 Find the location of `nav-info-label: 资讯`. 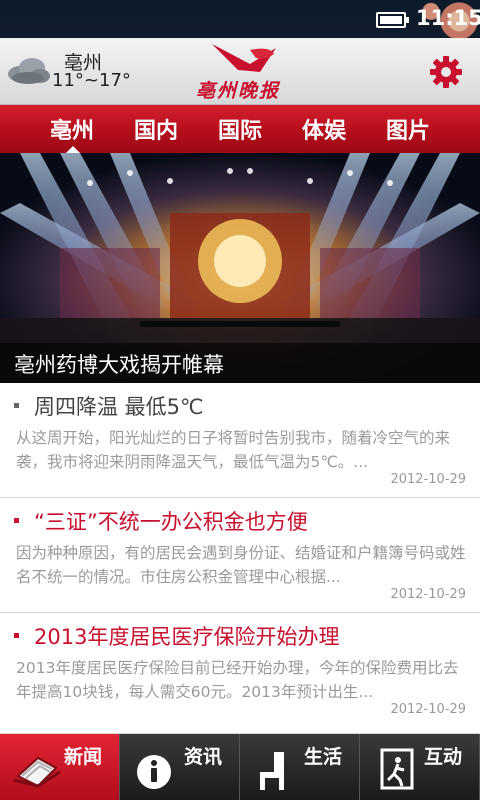

nav-info-label: 资讯 is located at coordinates (203, 757).